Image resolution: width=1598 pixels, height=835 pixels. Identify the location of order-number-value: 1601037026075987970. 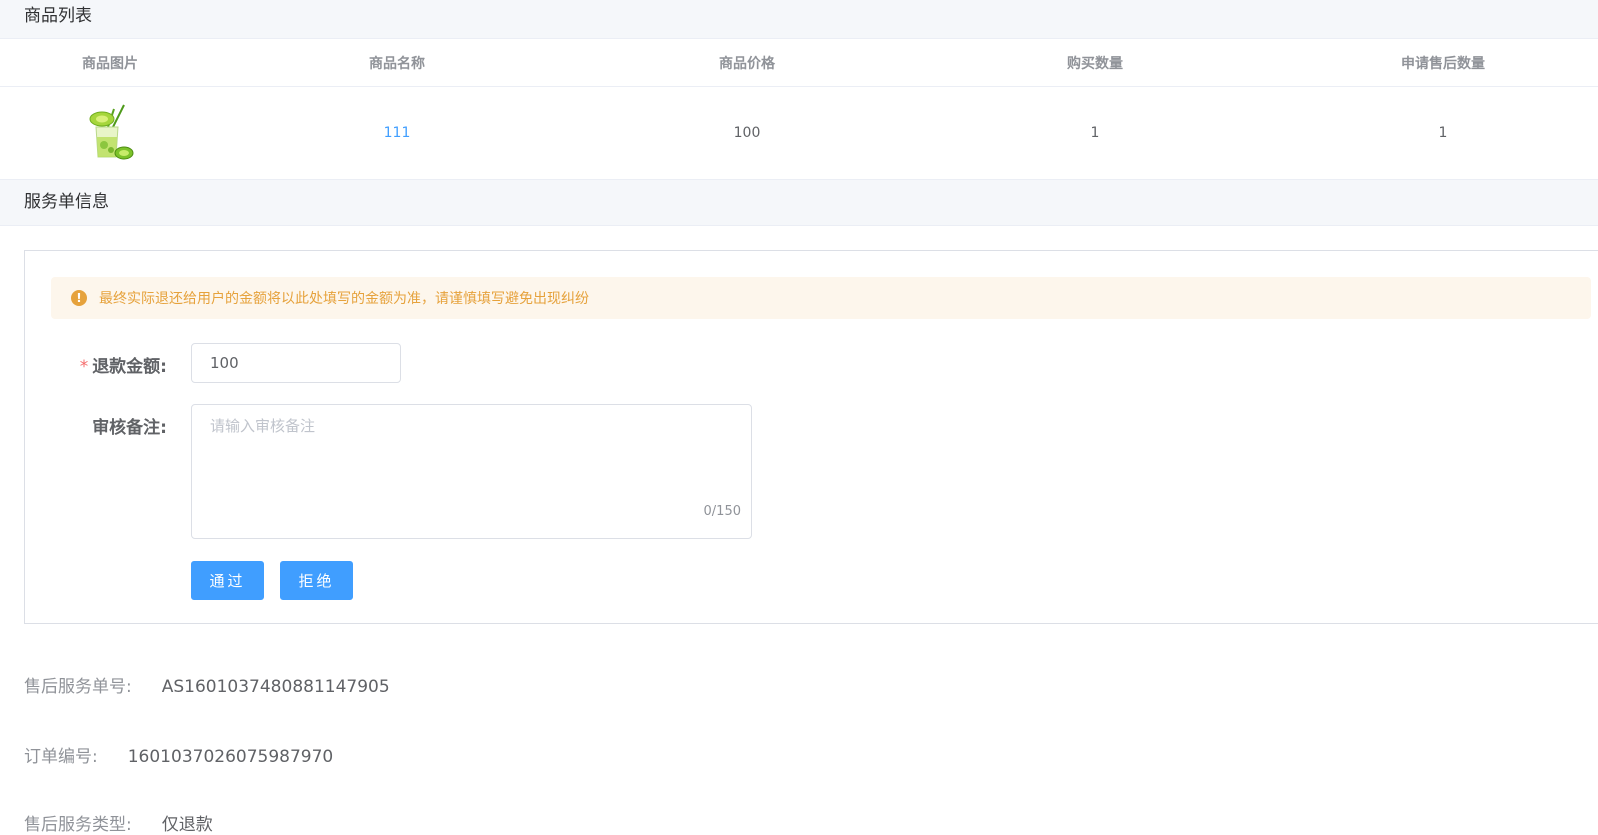
(230, 757).